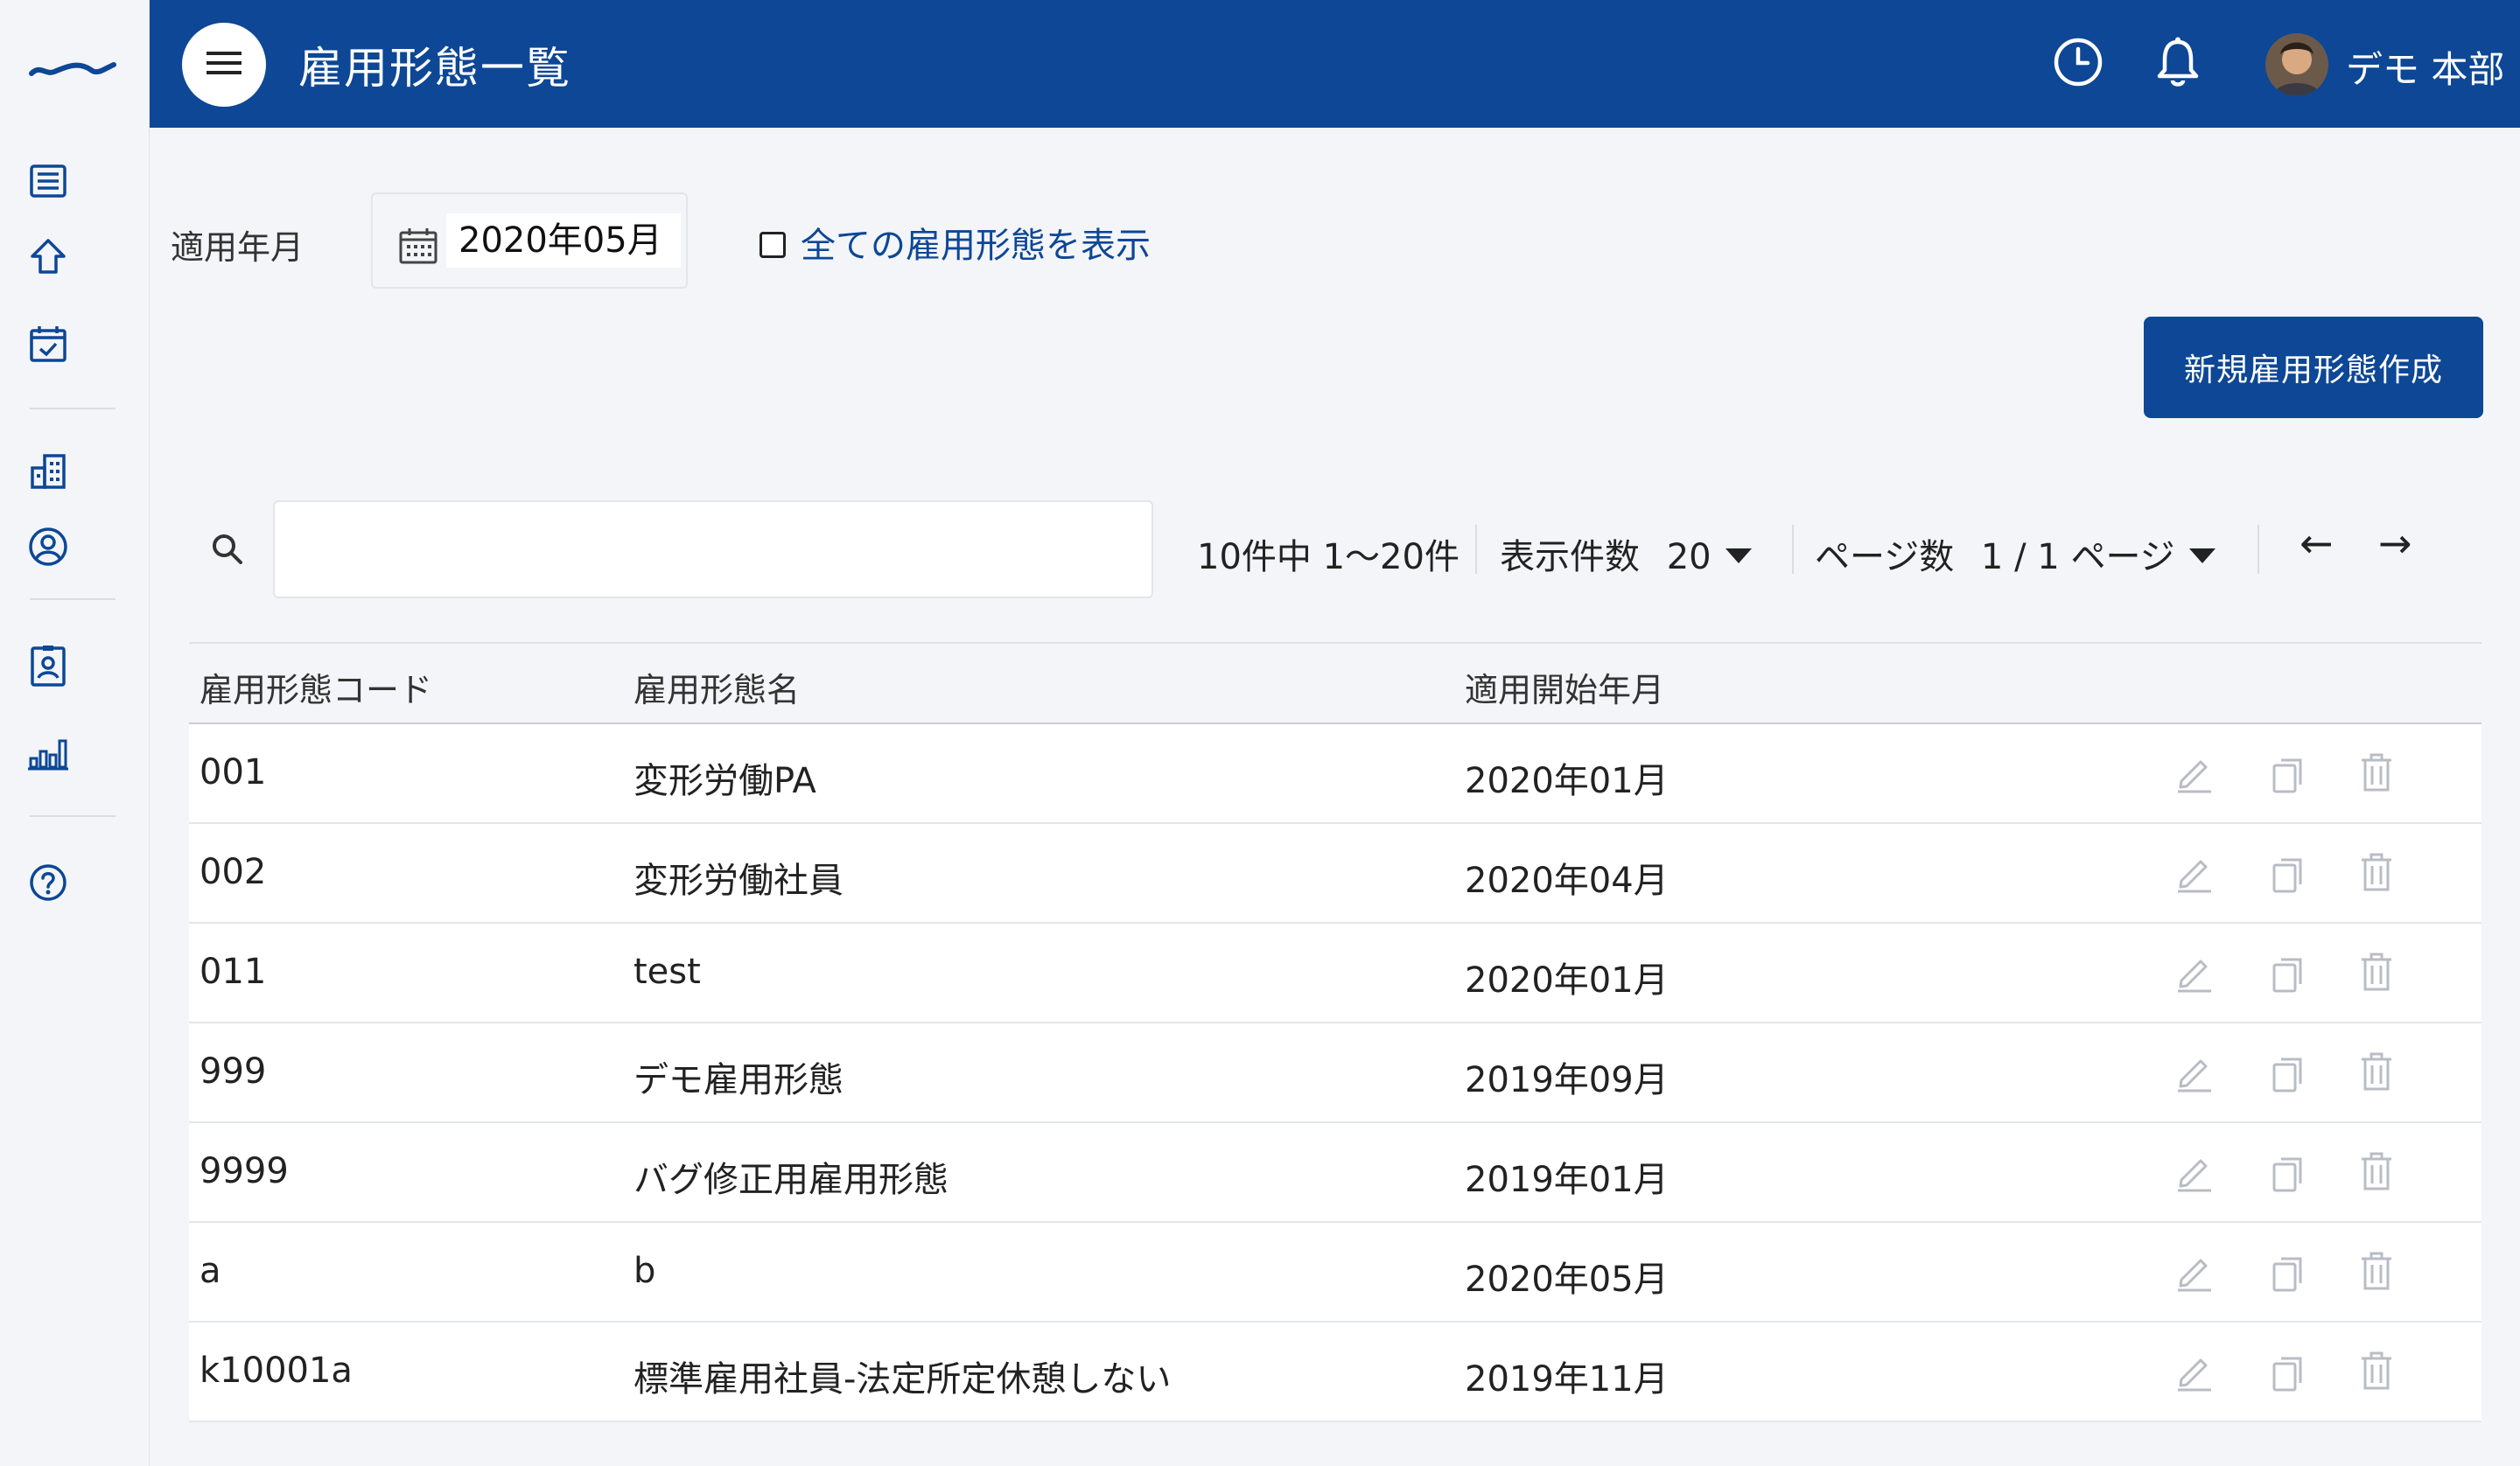 The height and width of the screenshot is (1466, 2520). What do you see at coordinates (418, 247) in the screenshot?
I see `calendar-icon` at bounding box center [418, 247].